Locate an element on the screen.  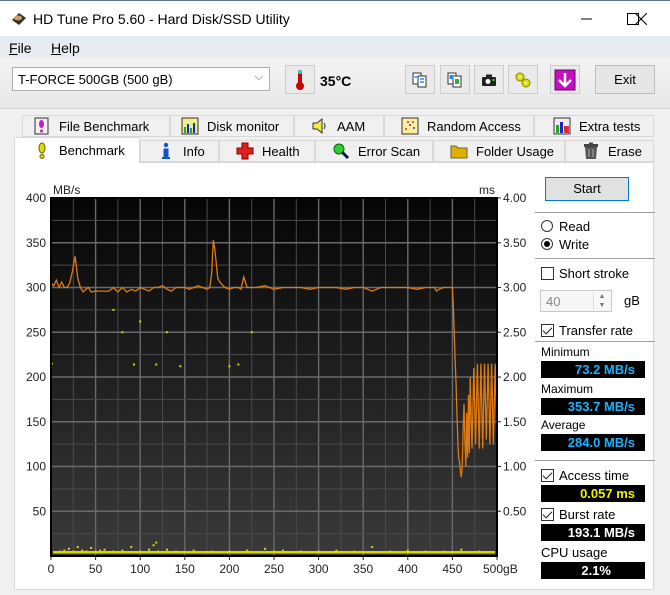
y-tick-label-right: 3.00 is located at coordinates (515, 288).